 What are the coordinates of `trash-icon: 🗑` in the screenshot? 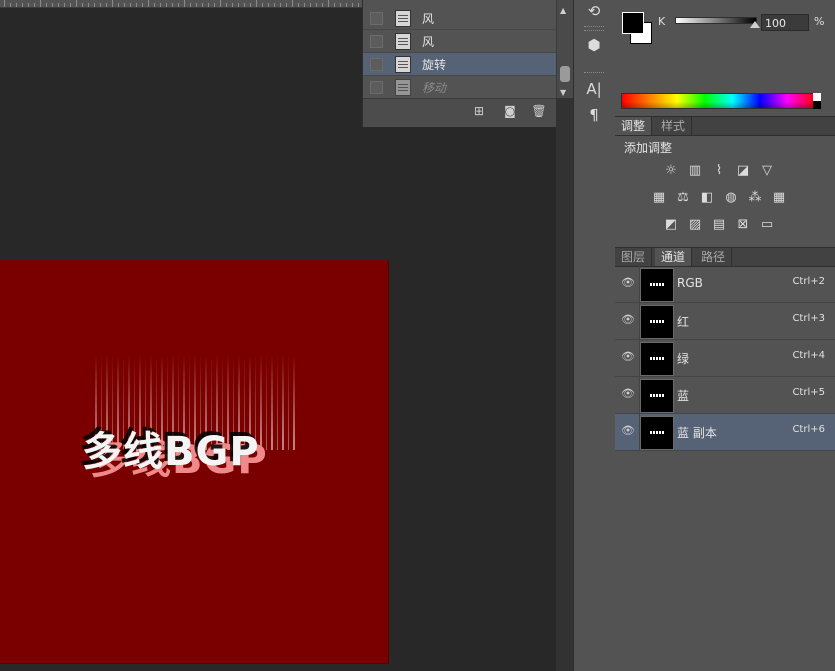 It's located at (539, 111).